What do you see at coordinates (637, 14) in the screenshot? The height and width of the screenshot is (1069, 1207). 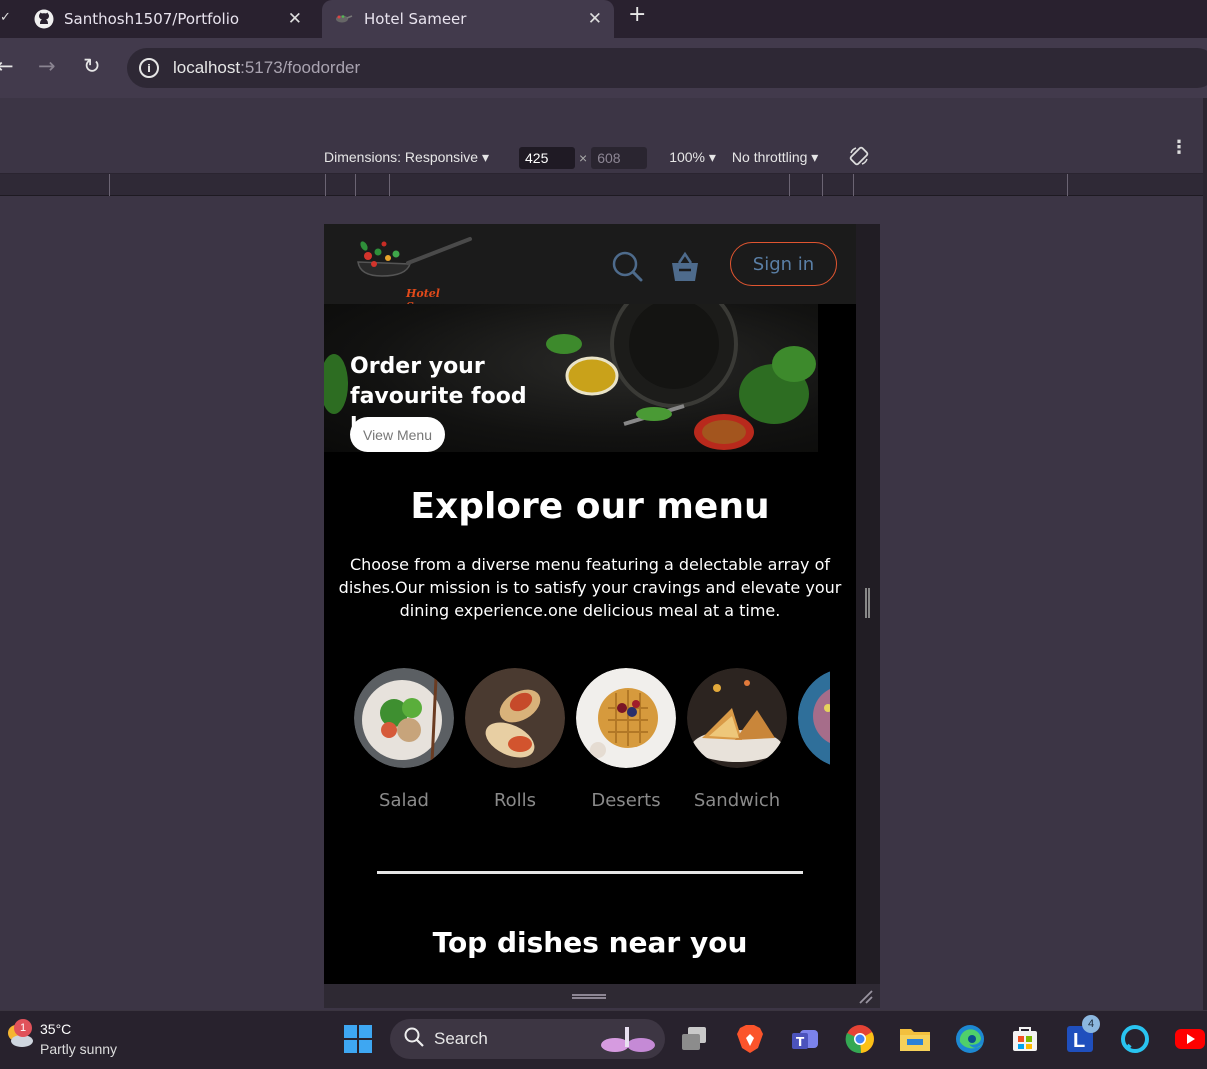 I see `new-tab-icon: +` at bounding box center [637, 14].